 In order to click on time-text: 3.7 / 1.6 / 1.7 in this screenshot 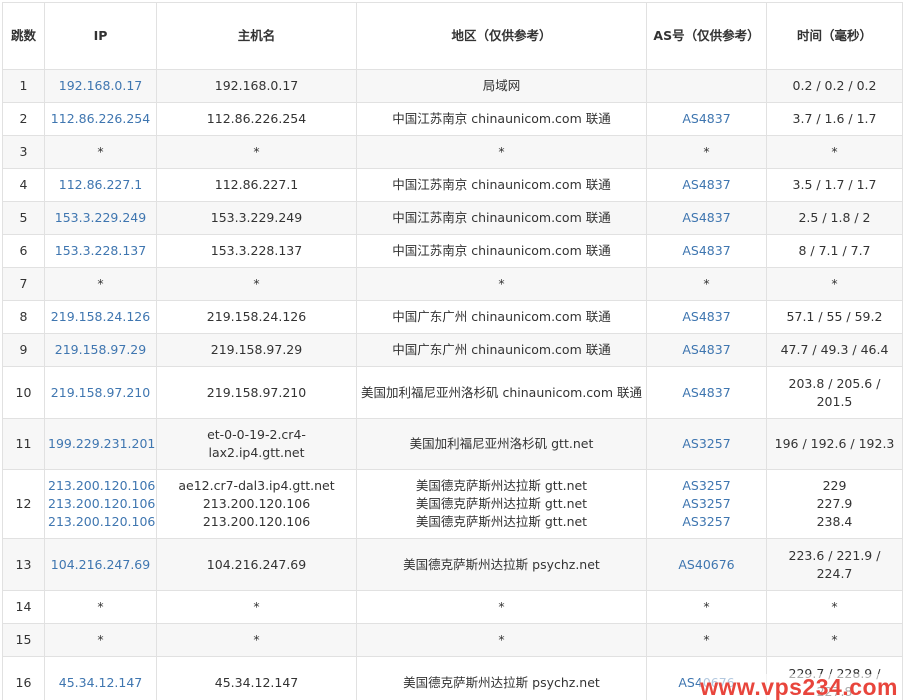, I will do `click(834, 118)`.